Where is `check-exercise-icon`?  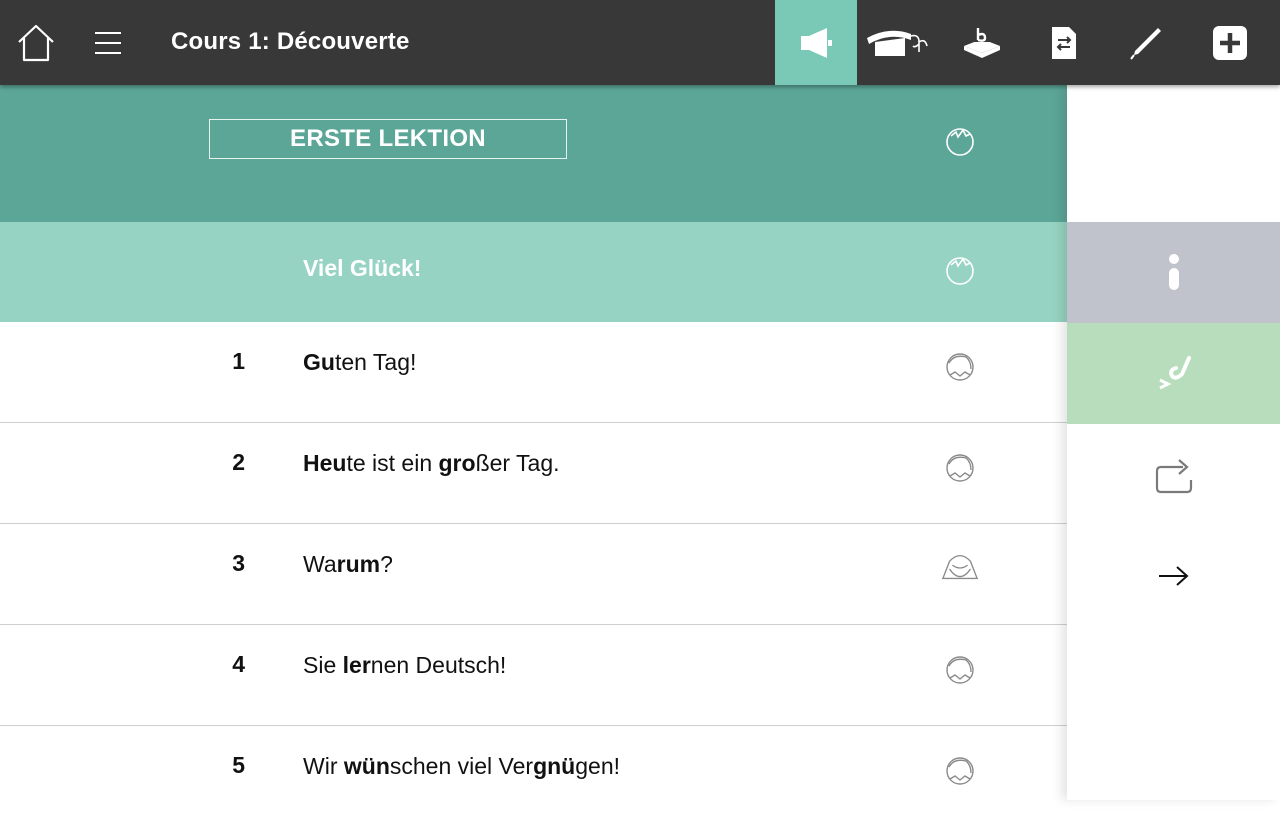 check-exercise-icon is located at coordinates (1174, 372).